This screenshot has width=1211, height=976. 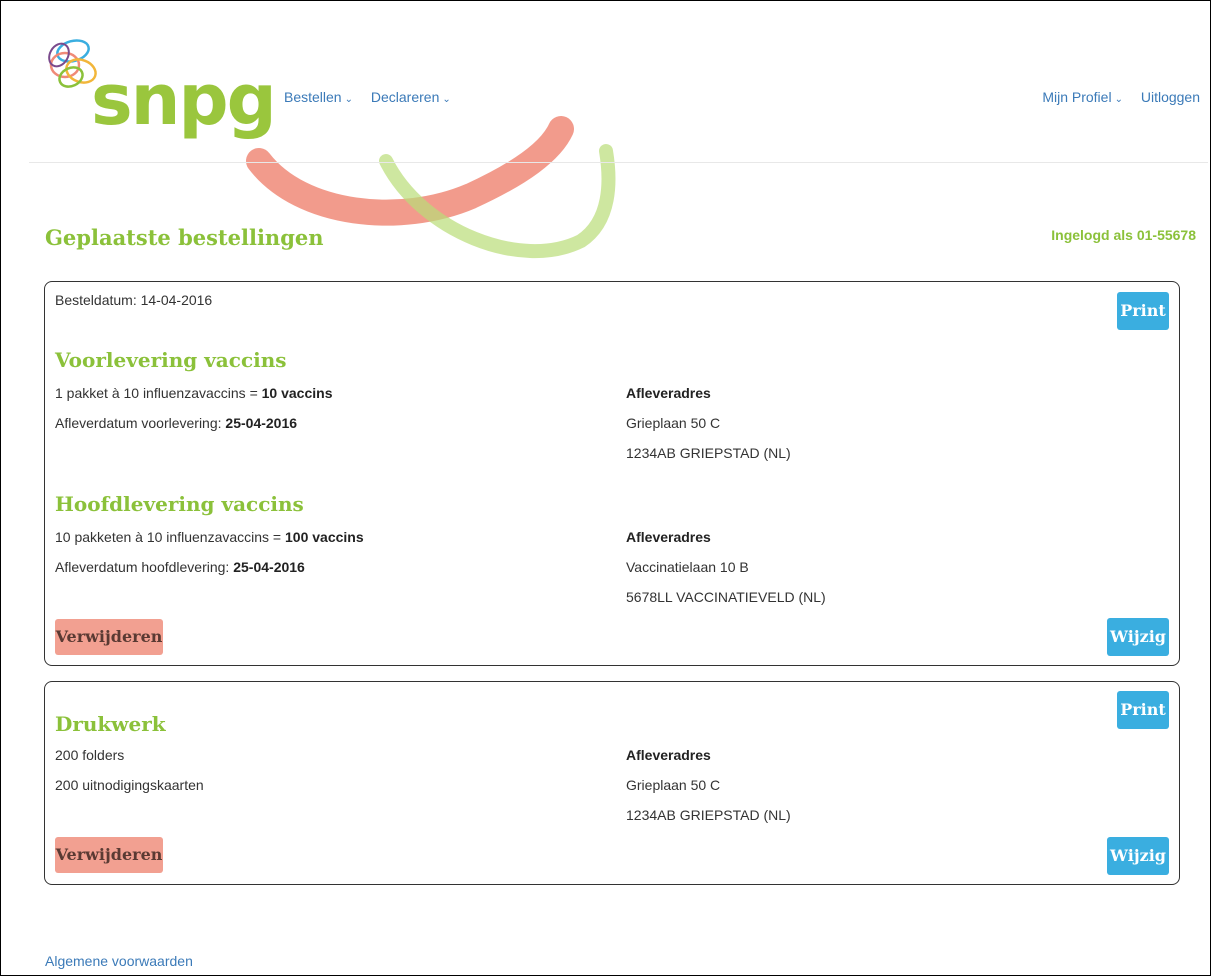 I want to click on nav-declareren: Declareren ⌄, so click(x=411, y=97).